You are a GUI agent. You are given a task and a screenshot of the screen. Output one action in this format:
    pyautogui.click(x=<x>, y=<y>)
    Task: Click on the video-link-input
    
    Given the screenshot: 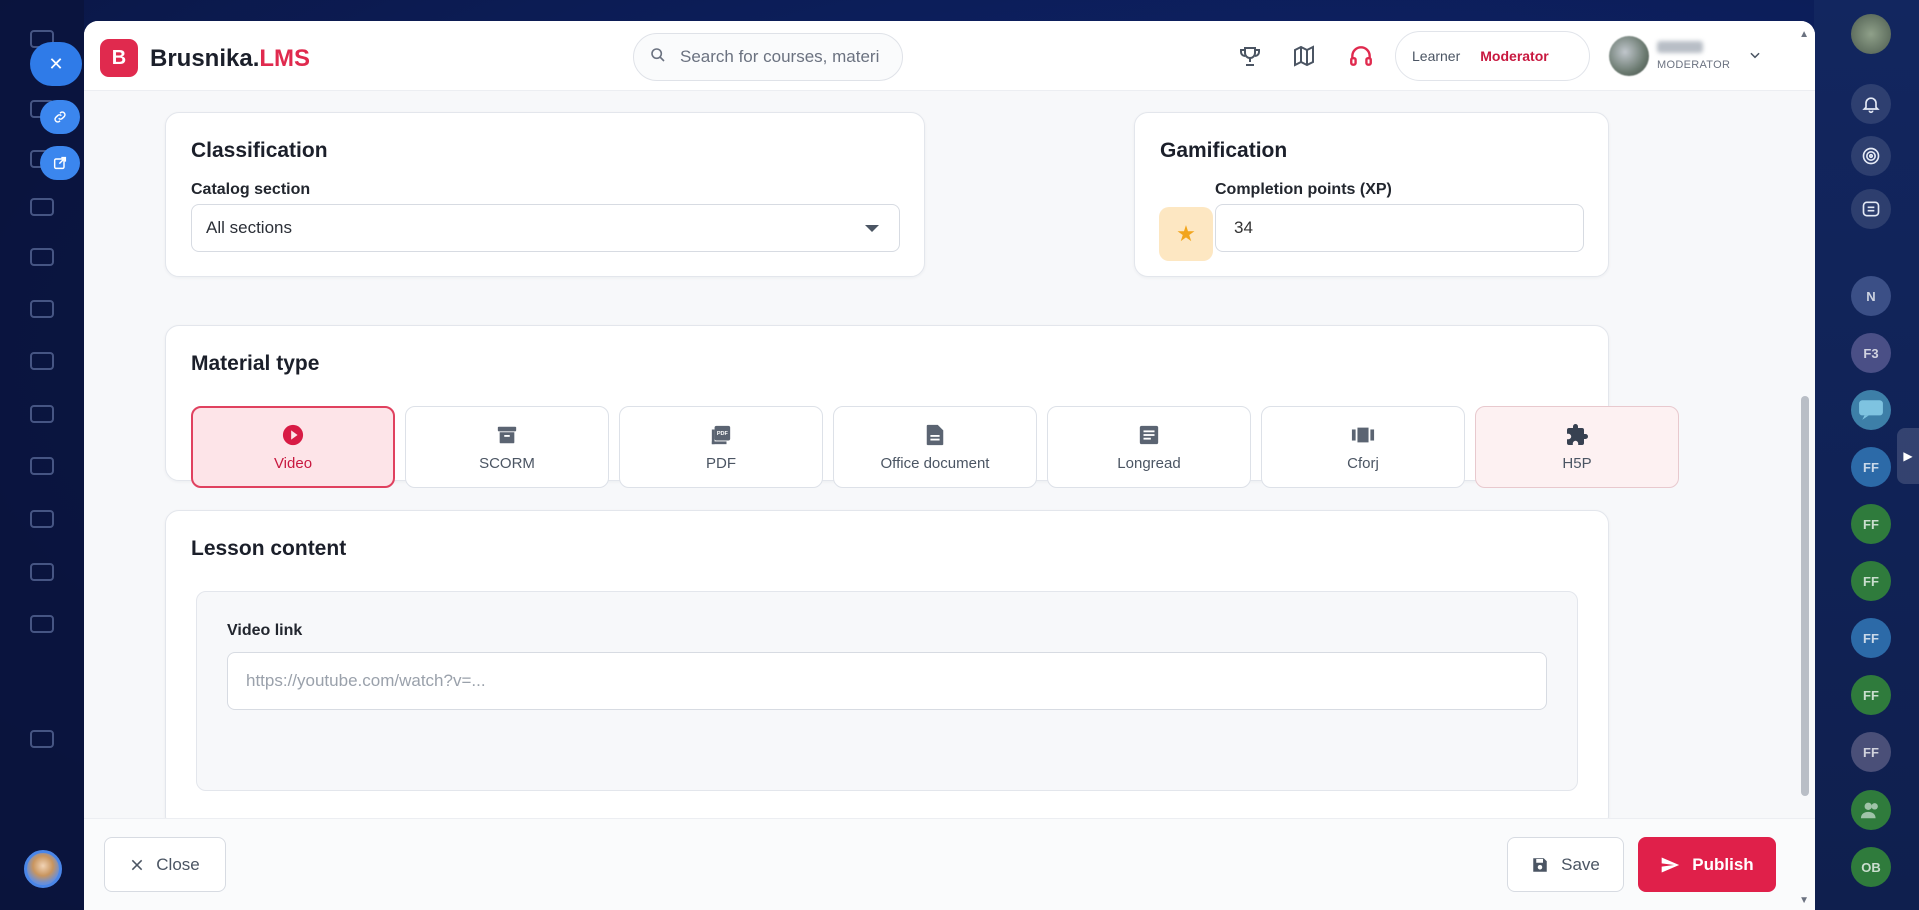 What is the action you would take?
    pyautogui.click(x=896, y=681)
    